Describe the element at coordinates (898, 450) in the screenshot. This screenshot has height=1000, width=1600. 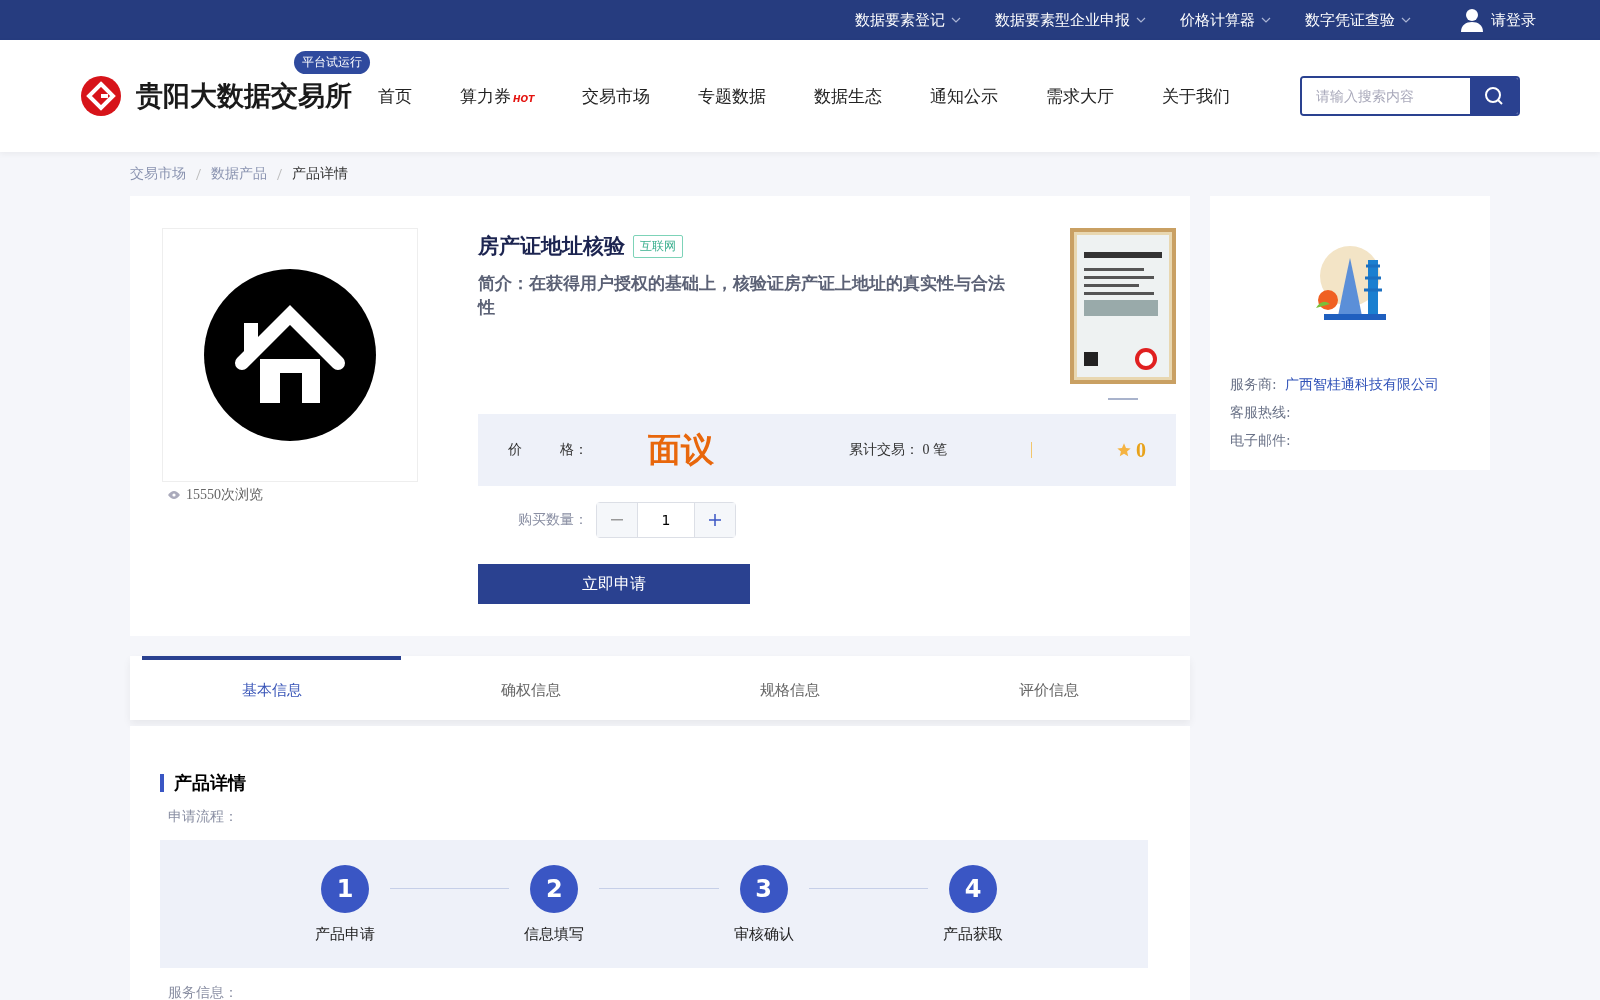
I see `trade-count: 累计交易： 0 笔` at that location.